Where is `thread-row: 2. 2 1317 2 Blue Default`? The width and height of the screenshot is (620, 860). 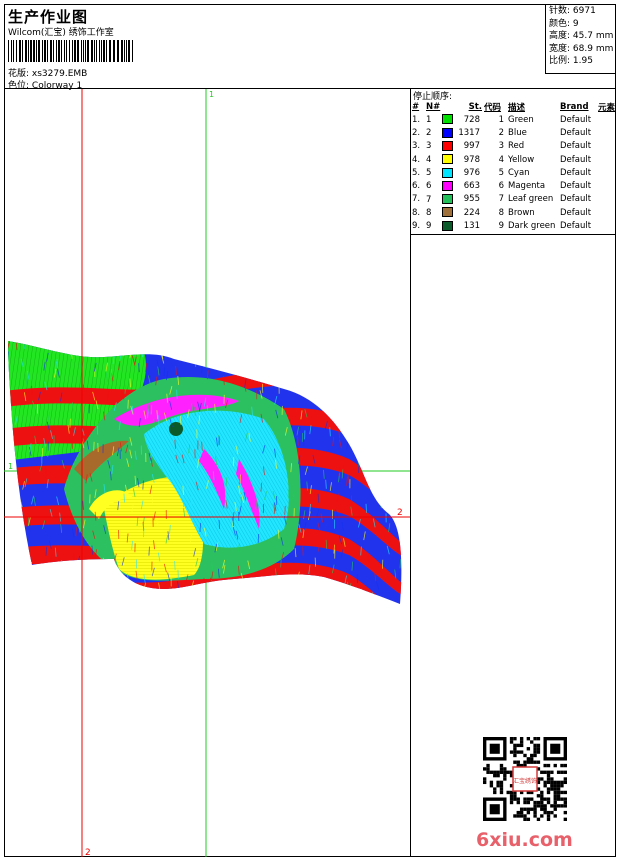 thread-row: 2. 2 1317 2 Blue Default is located at coordinates (513, 132).